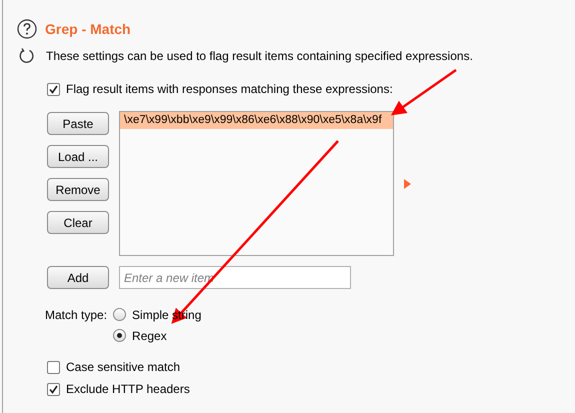 The height and width of the screenshot is (413, 575). What do you see at coordinates (27, 56) in the screenshot?
I see `refresh-icon` at bounding box center [27, 56].